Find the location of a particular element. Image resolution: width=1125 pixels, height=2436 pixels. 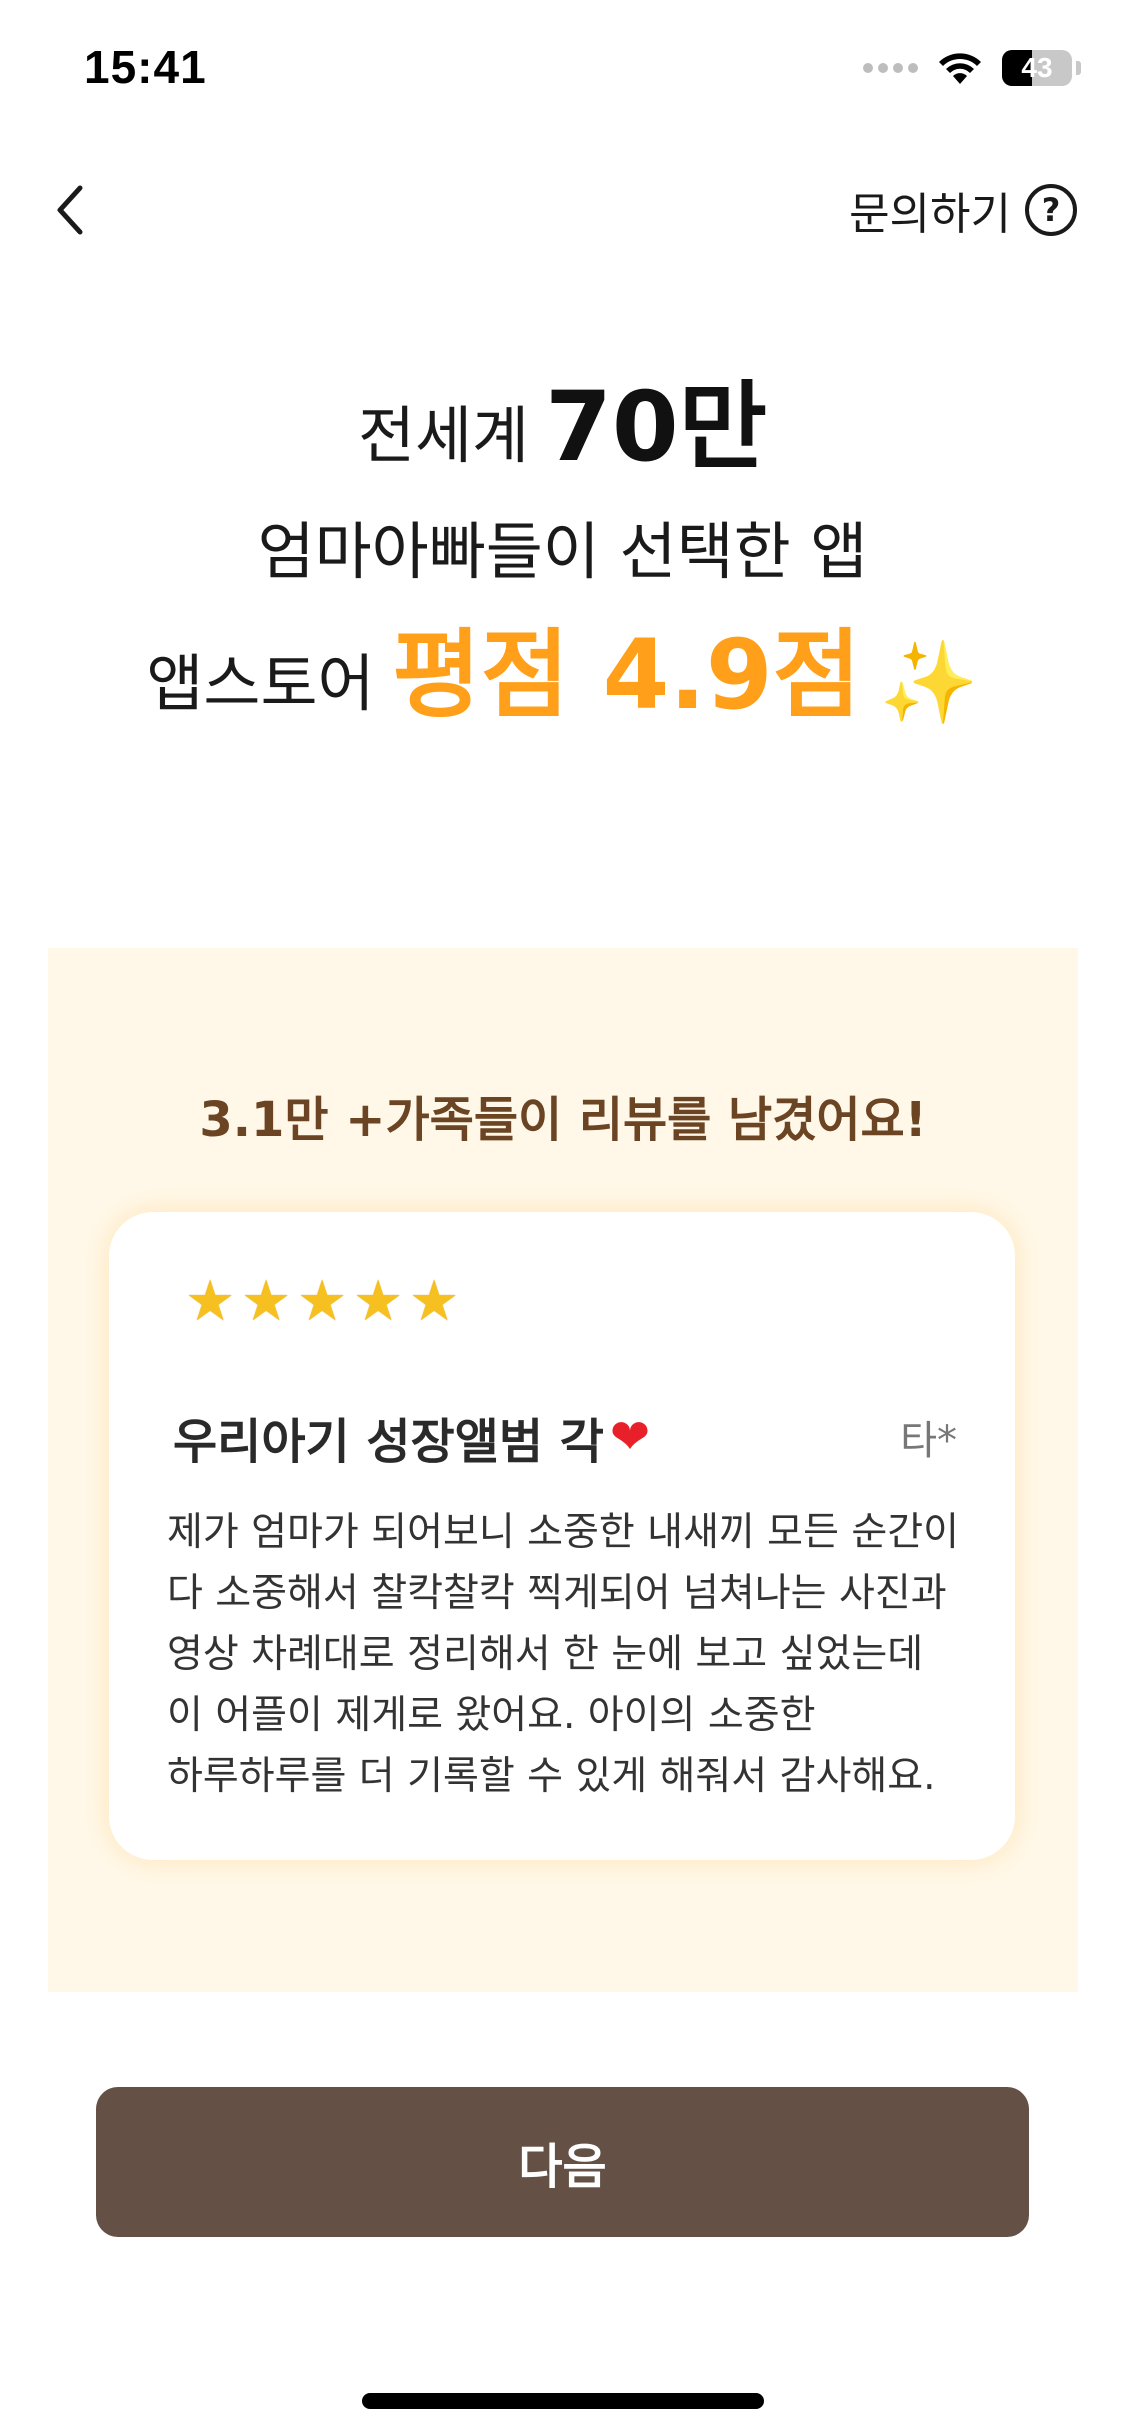

headline-line3: 앱스토어 평점 4.9점 ✨ is located at coordinates (562, 675).